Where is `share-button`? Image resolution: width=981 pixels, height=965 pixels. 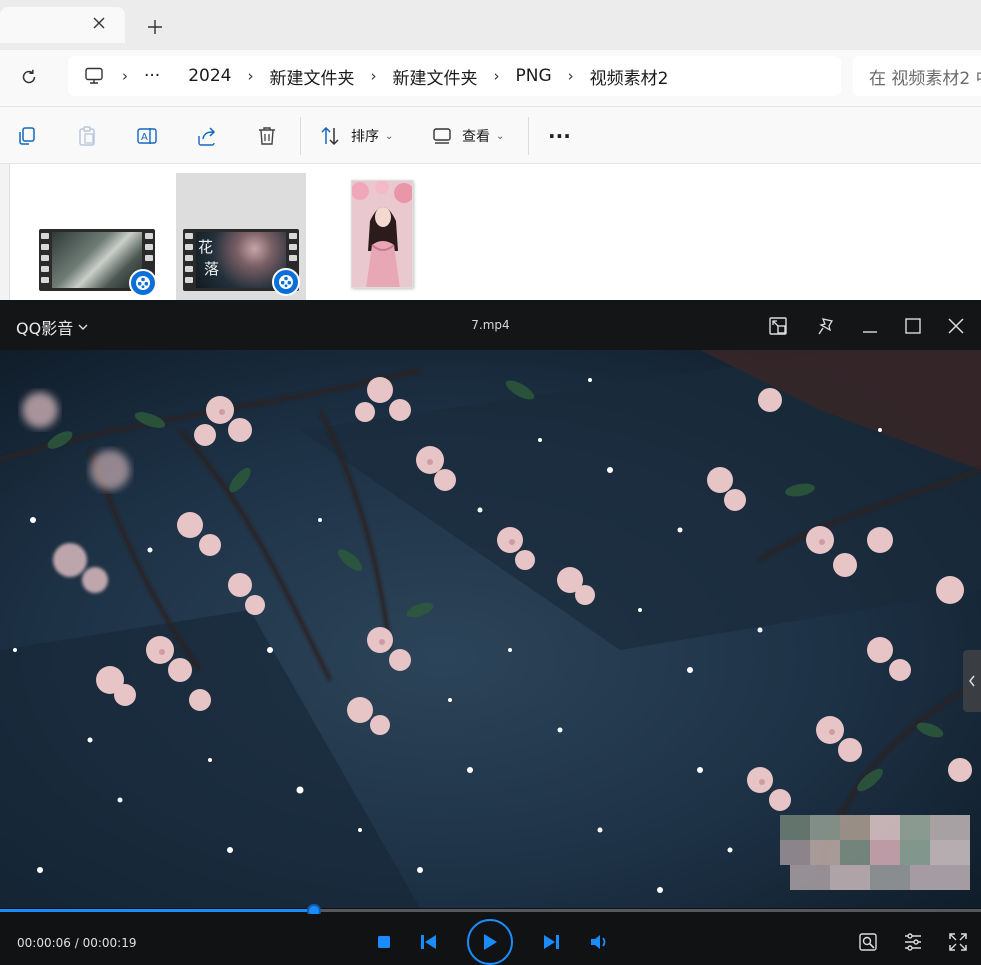 share-button is located at coordinates (207, 136).